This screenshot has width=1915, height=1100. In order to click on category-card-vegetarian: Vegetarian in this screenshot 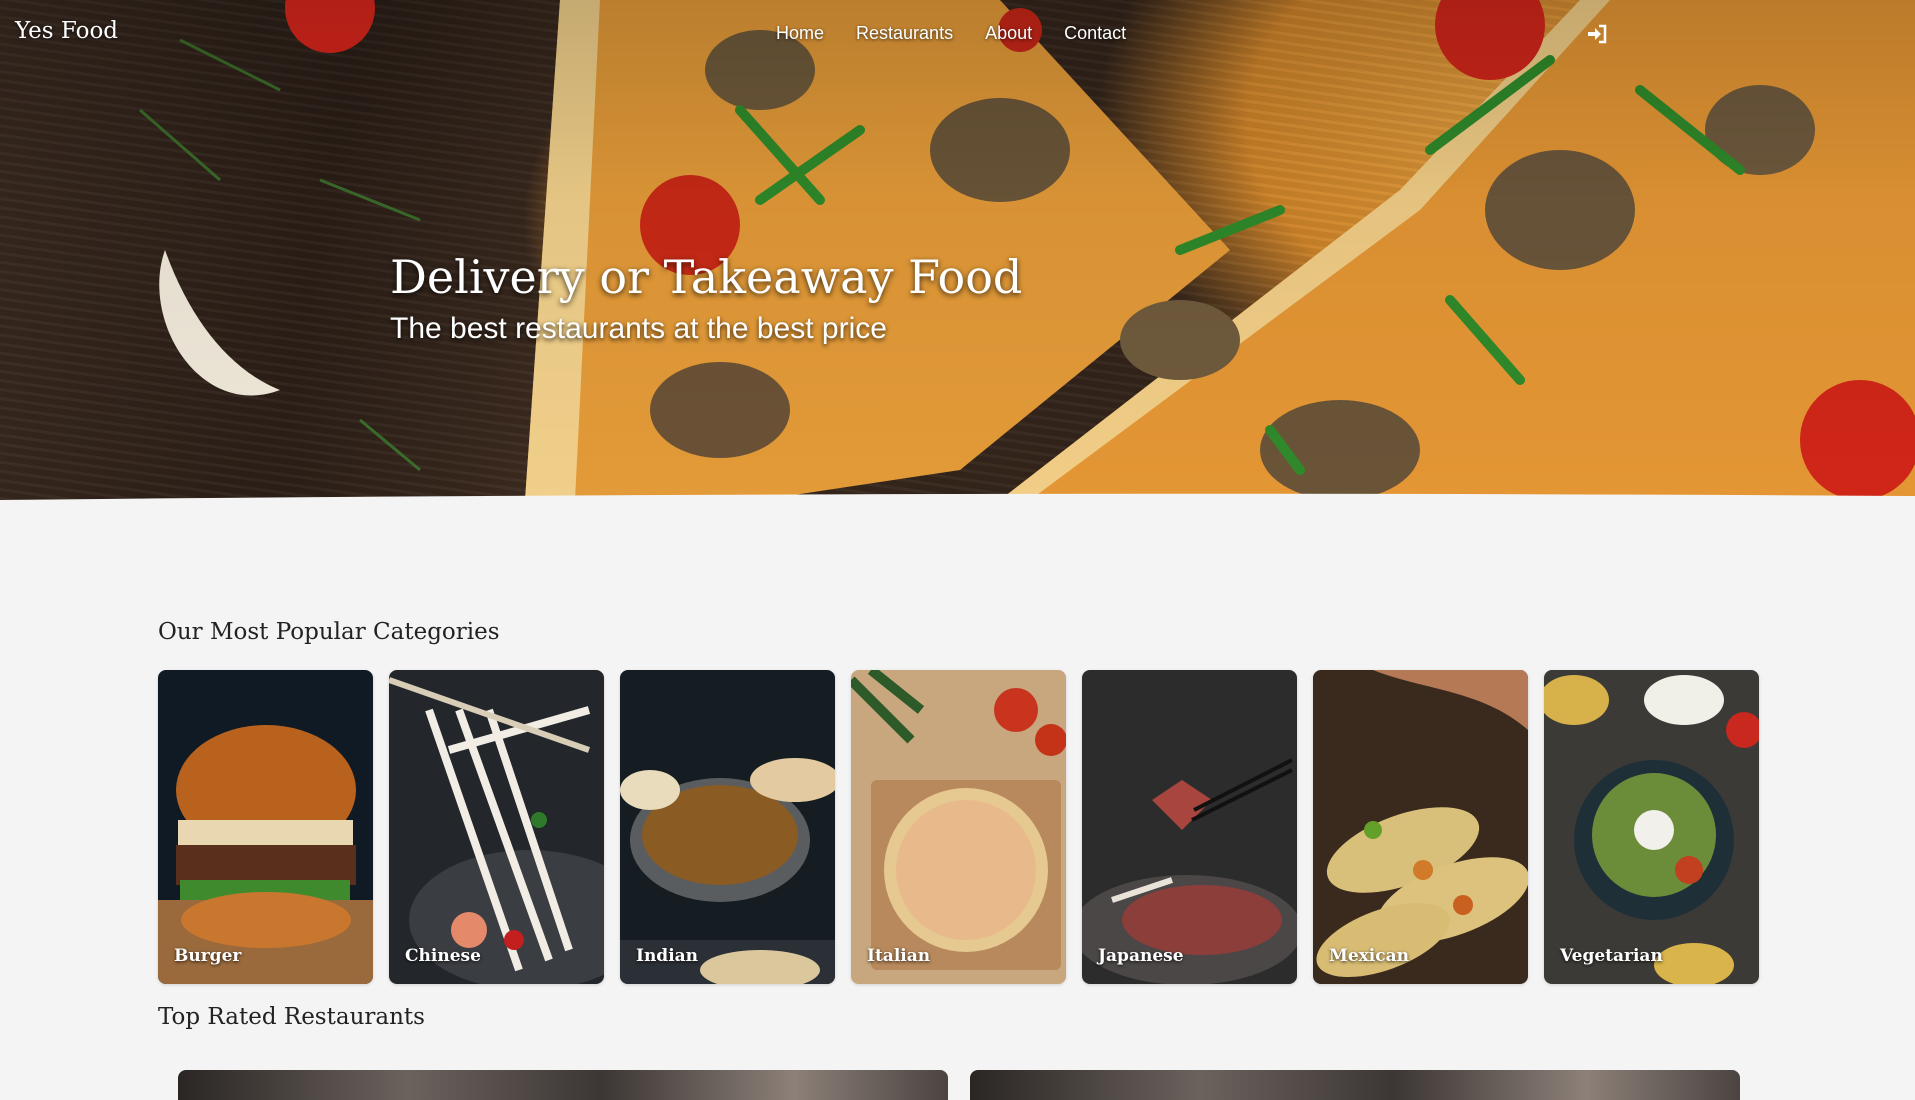, I will do `click(1651, 827)`.